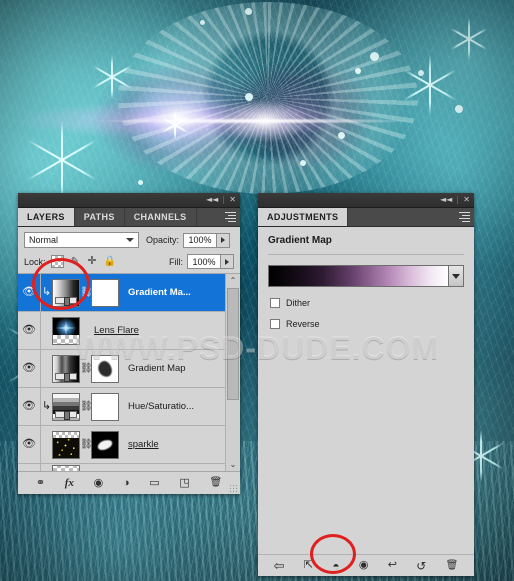 This screenshot has height=581, width=514. I want to click on adjustments-panel-menu-icon, so click(464, 217).